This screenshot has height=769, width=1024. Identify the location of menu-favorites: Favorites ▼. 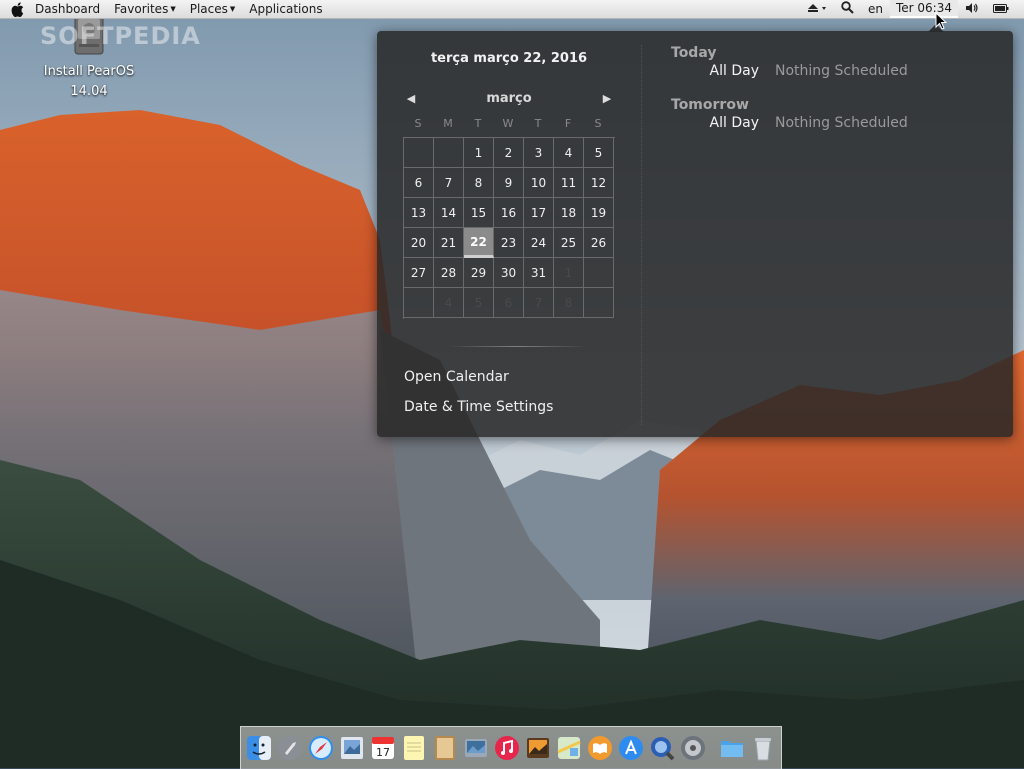
(145, 9).